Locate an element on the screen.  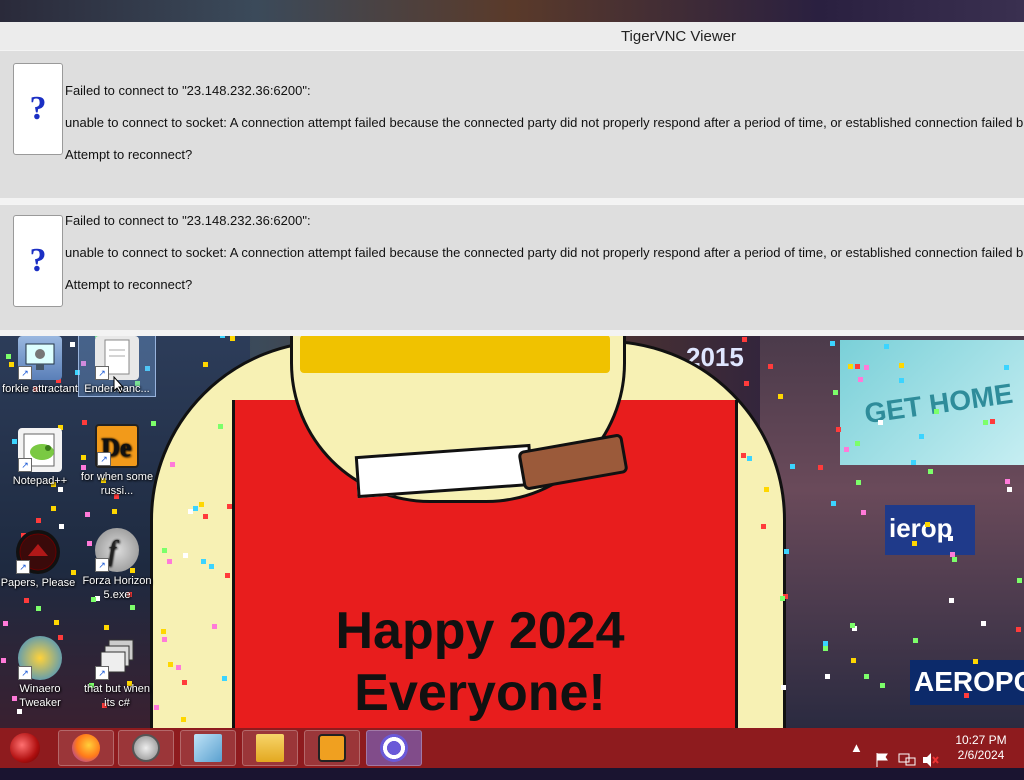
desktop-icon-forza: f ↗ Forza Horizon 5.exe is located at coordinates (117, 565).